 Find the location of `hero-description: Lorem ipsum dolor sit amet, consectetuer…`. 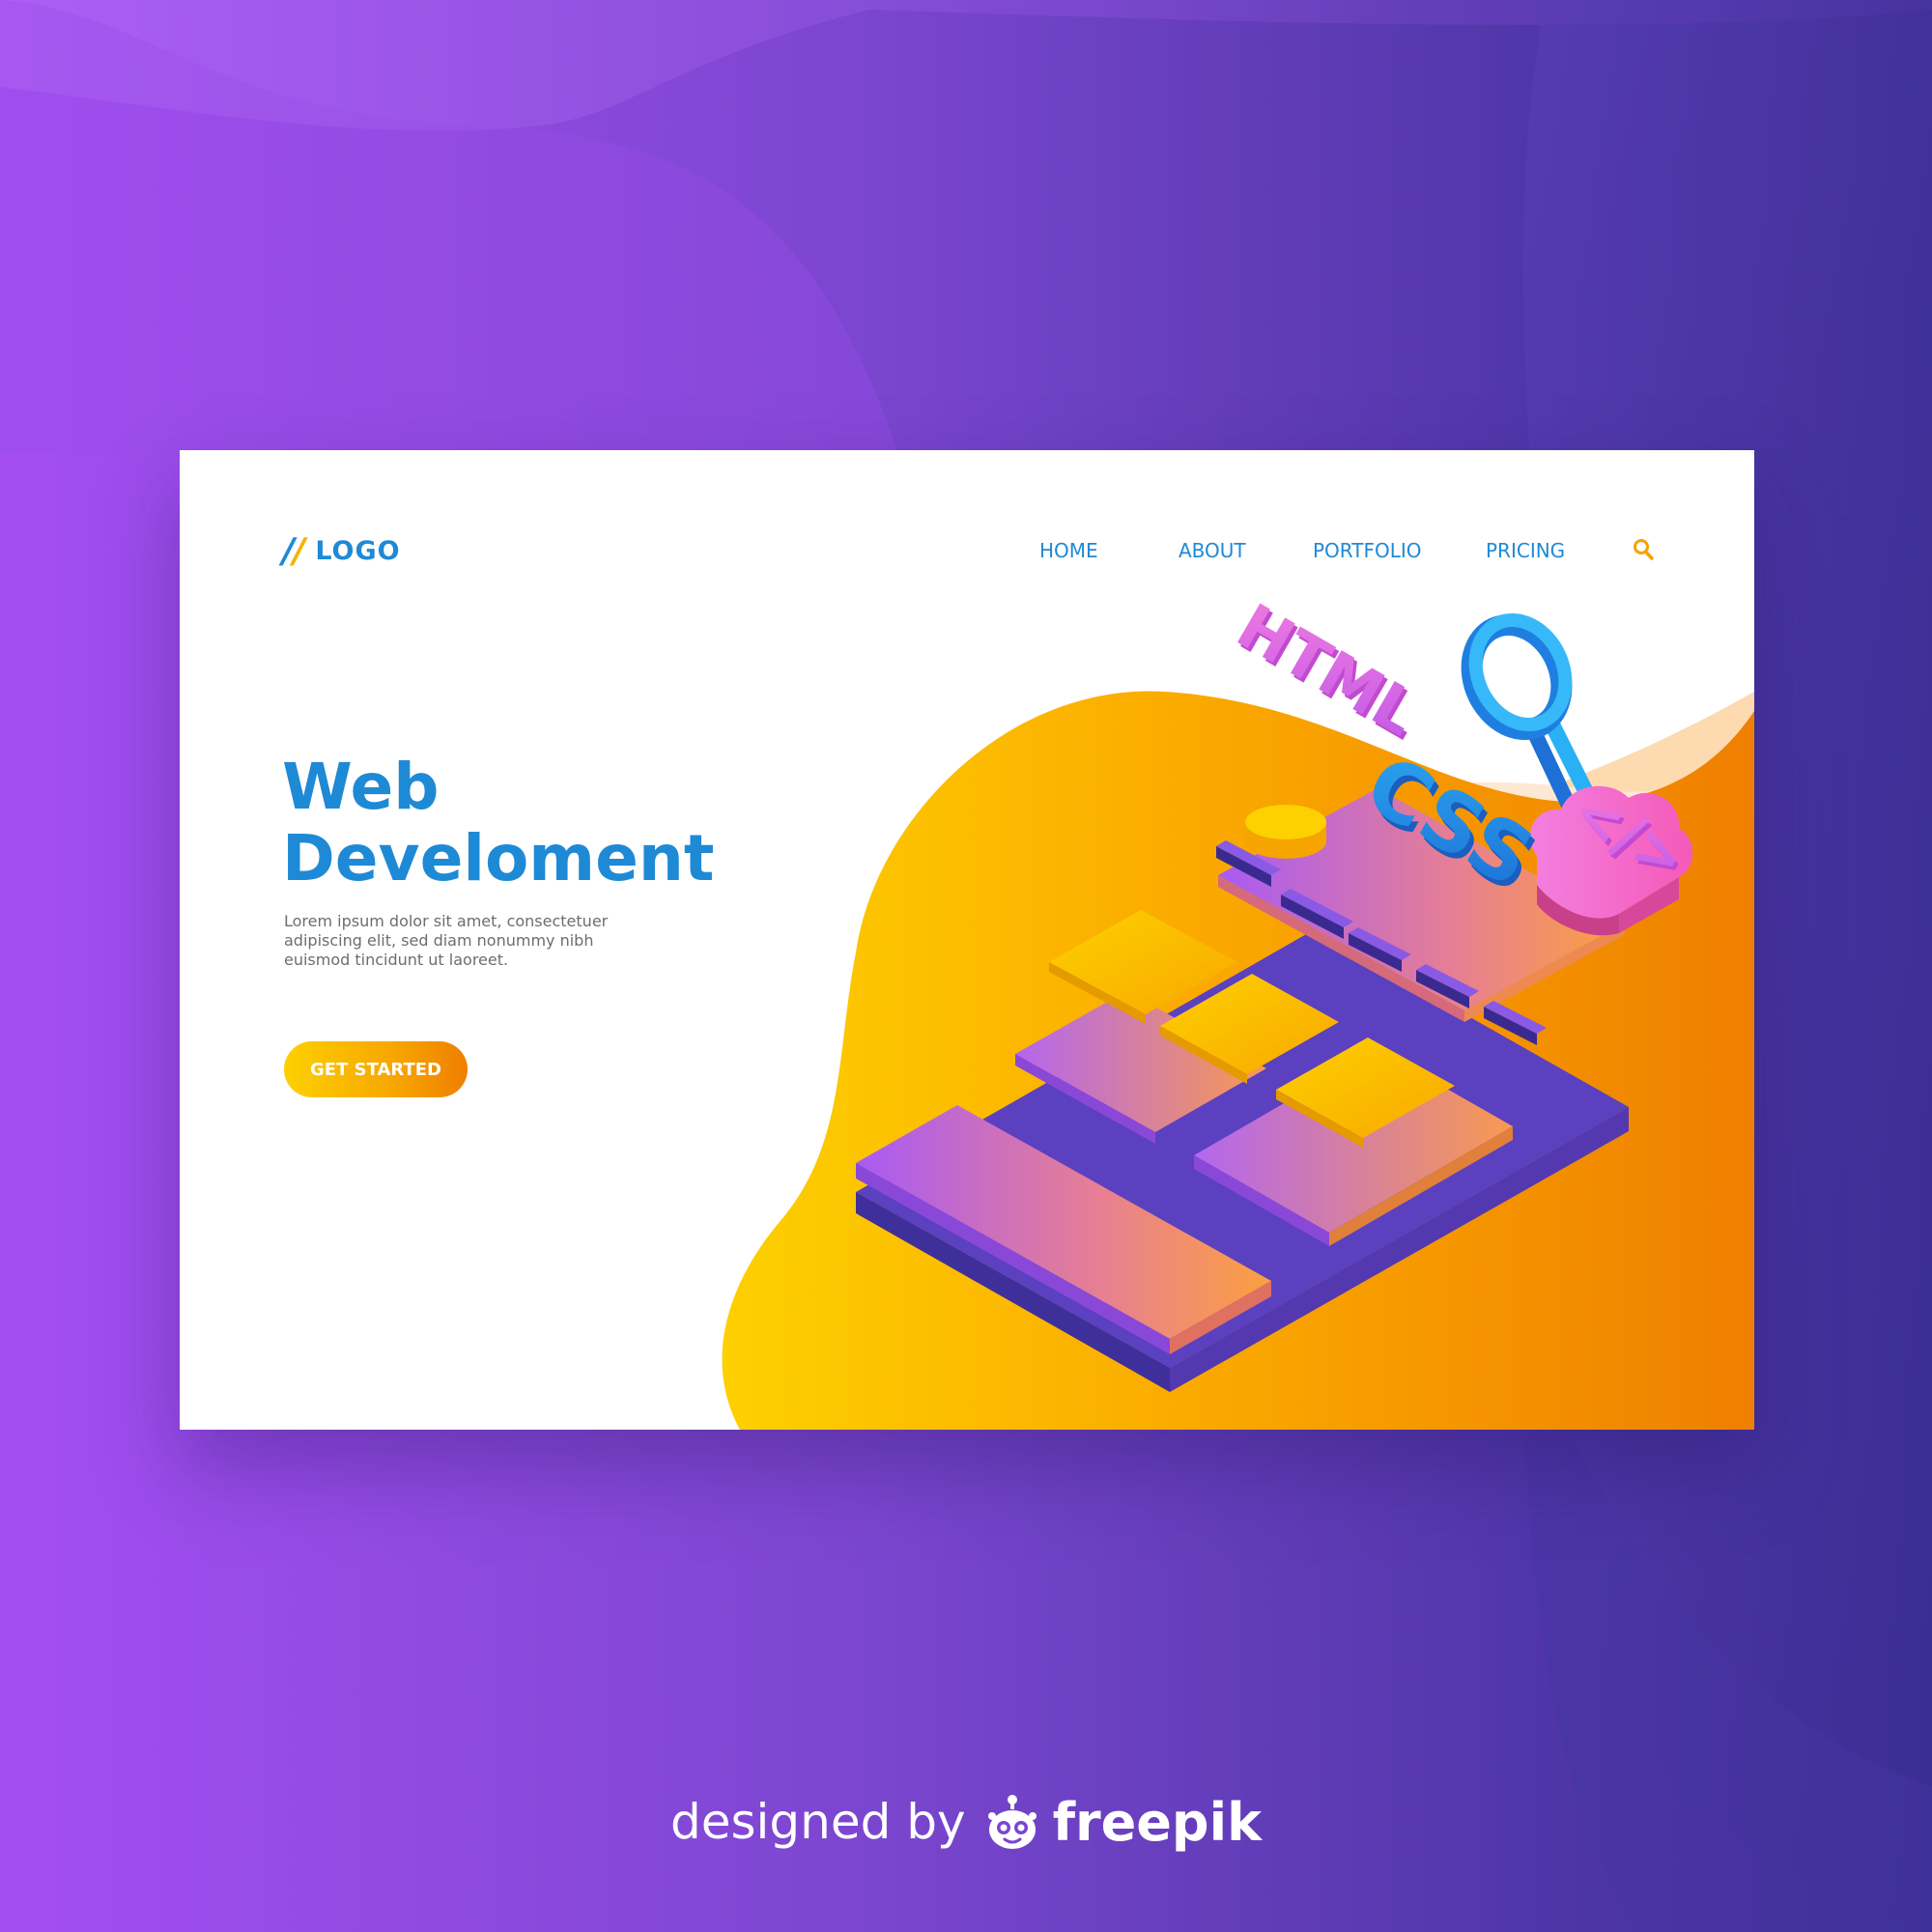

hero-description: Lorem ipsum dolor sit amet, consectetuer… is located at coordinates (446, 940).